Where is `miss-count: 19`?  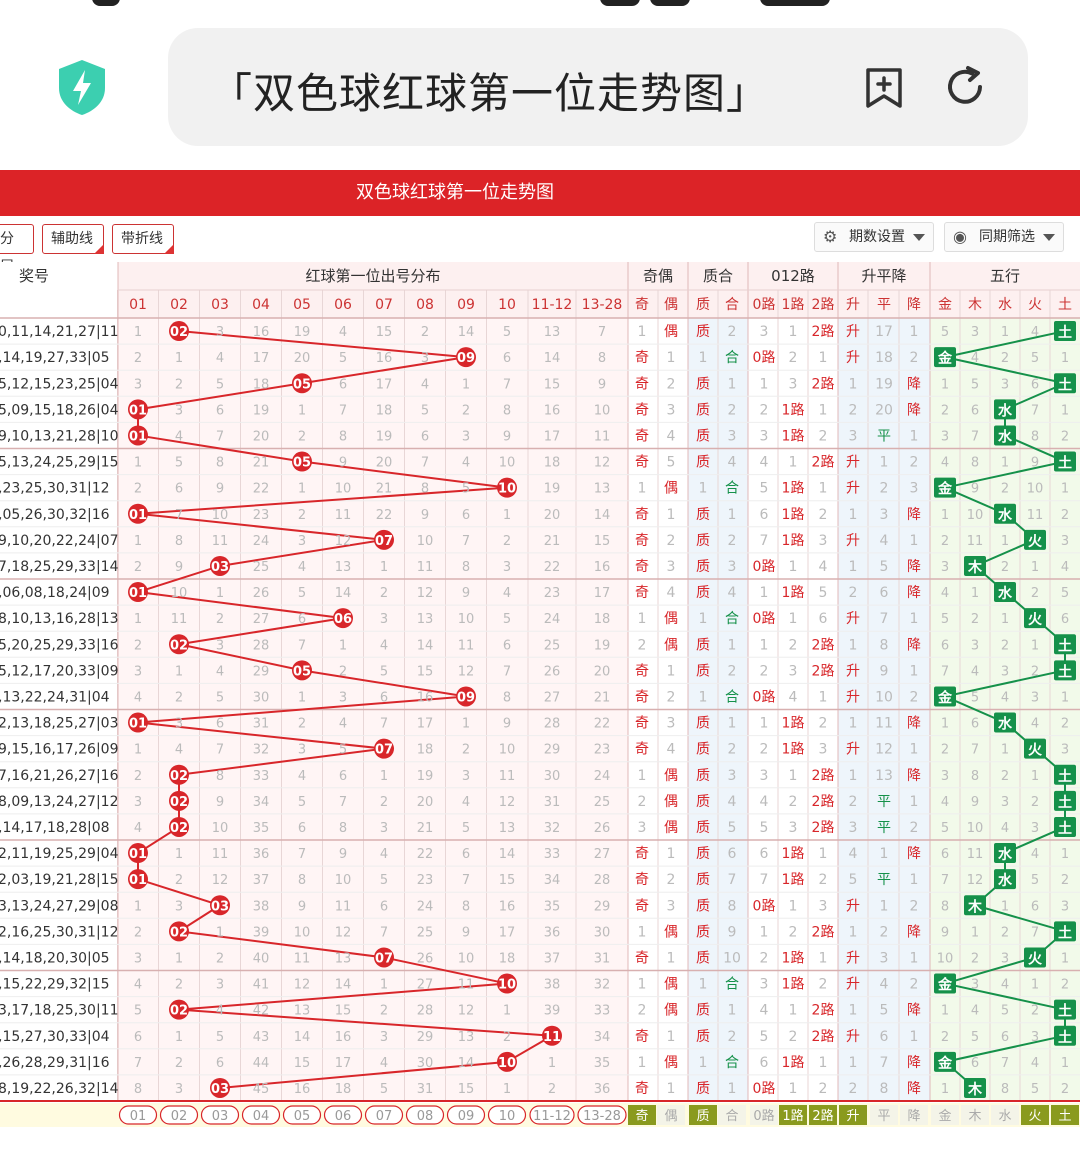
miss-count: 19 is located at coordinates (552, 489).